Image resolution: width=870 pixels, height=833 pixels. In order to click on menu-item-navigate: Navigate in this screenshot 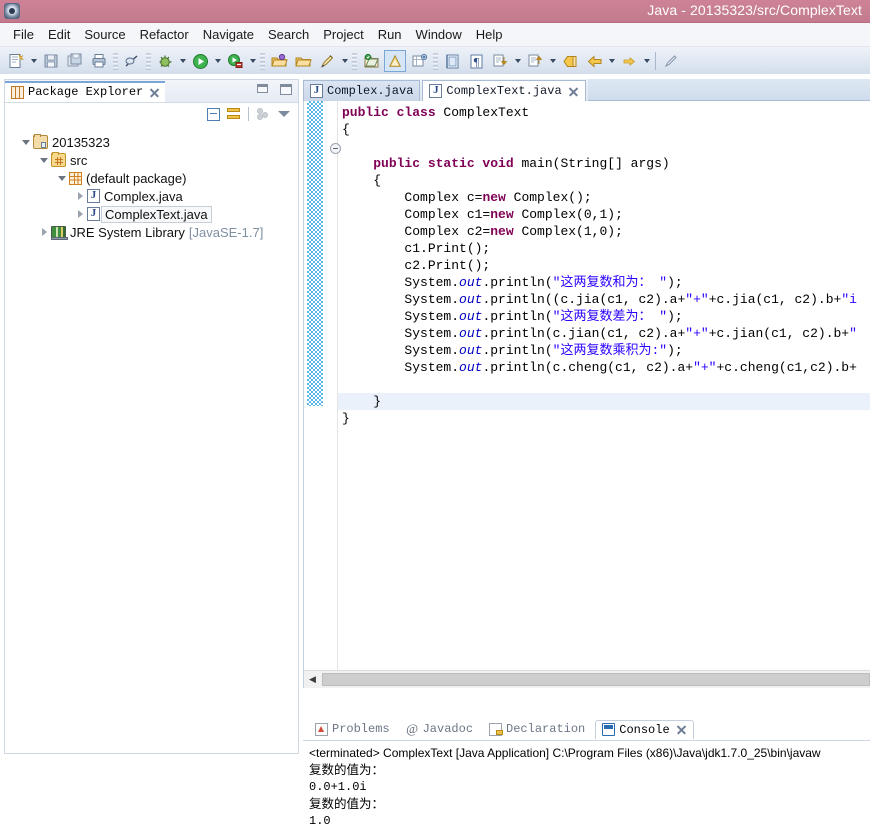, I will do `click(228, 34)`.